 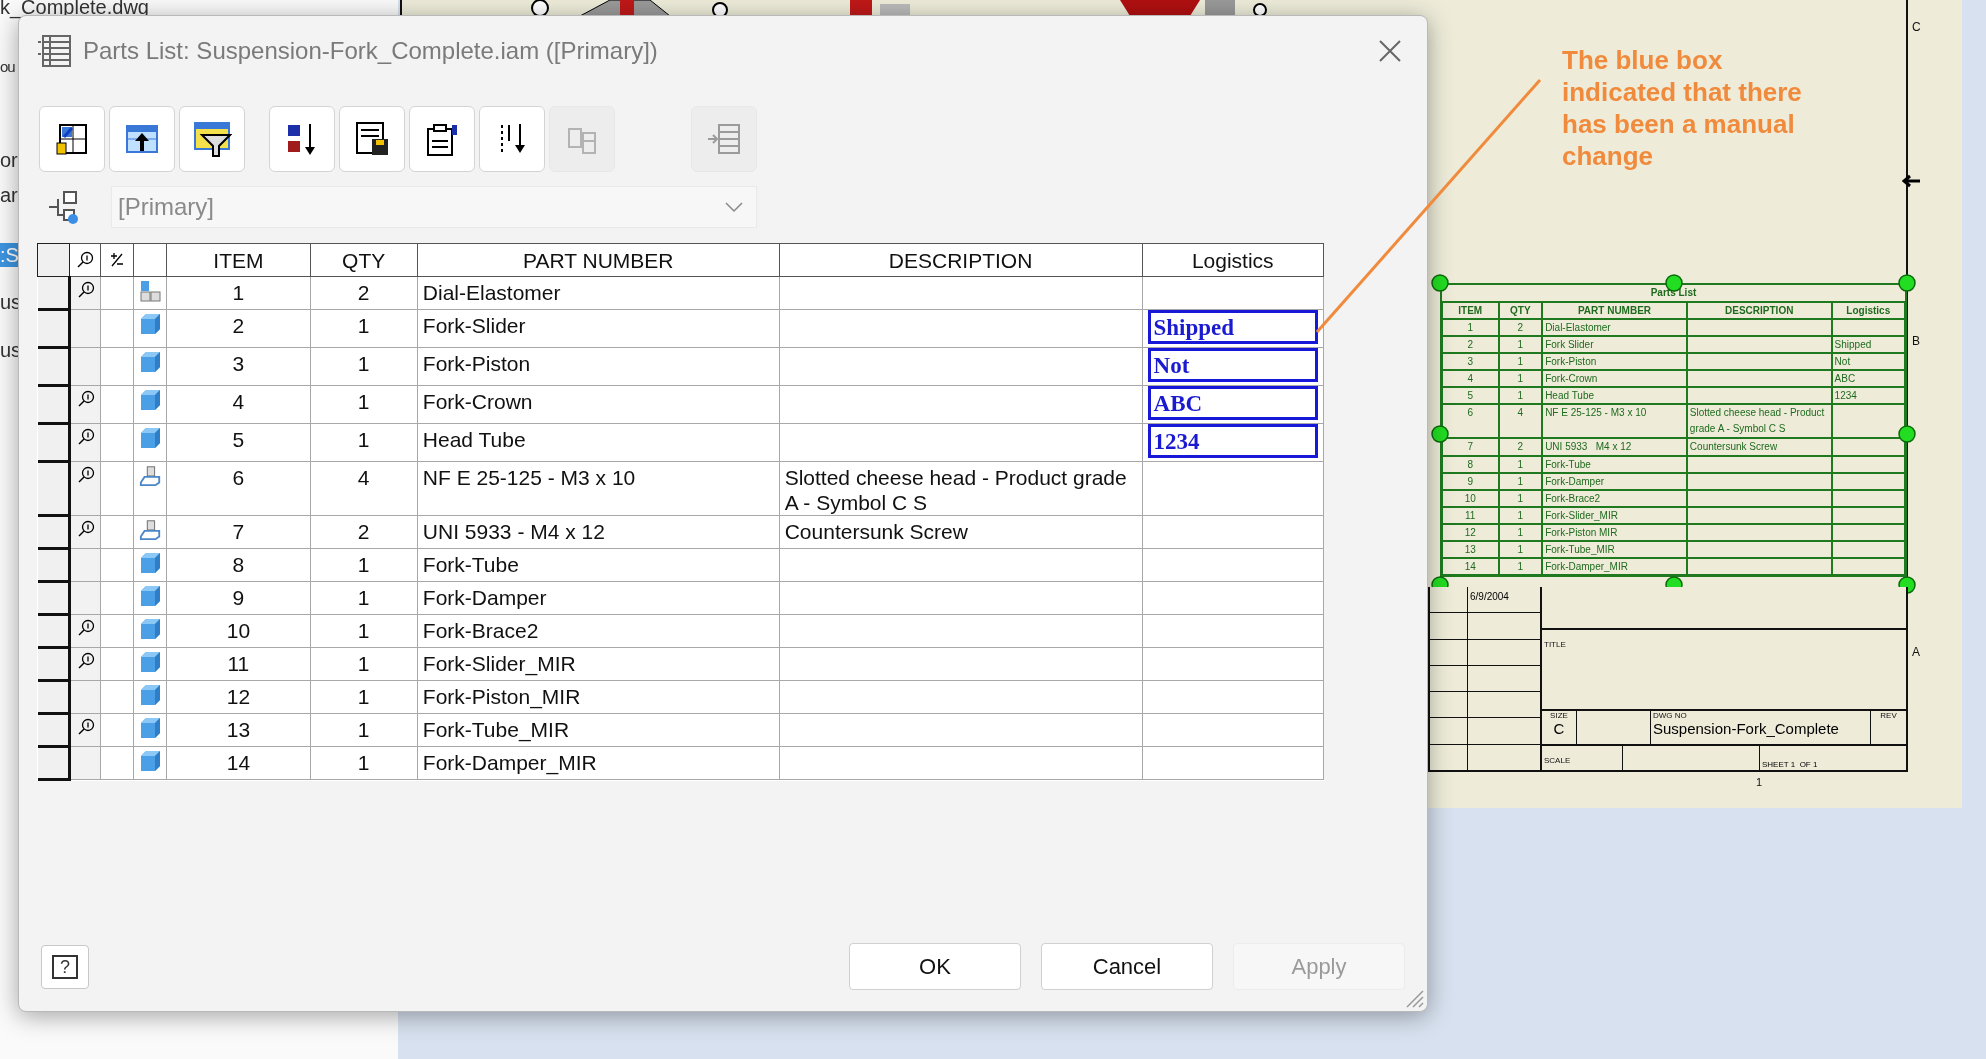 I want to click on table-cell: 3, so click(x=1470, y=361).